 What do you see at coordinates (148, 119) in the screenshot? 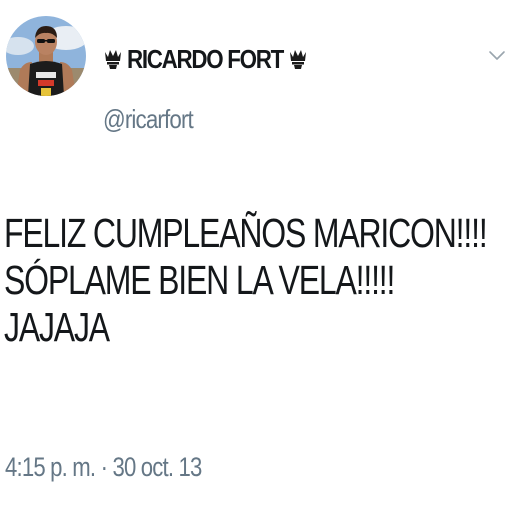
I see `user-handle: @ricarfort` at bounding box center [148, 119].